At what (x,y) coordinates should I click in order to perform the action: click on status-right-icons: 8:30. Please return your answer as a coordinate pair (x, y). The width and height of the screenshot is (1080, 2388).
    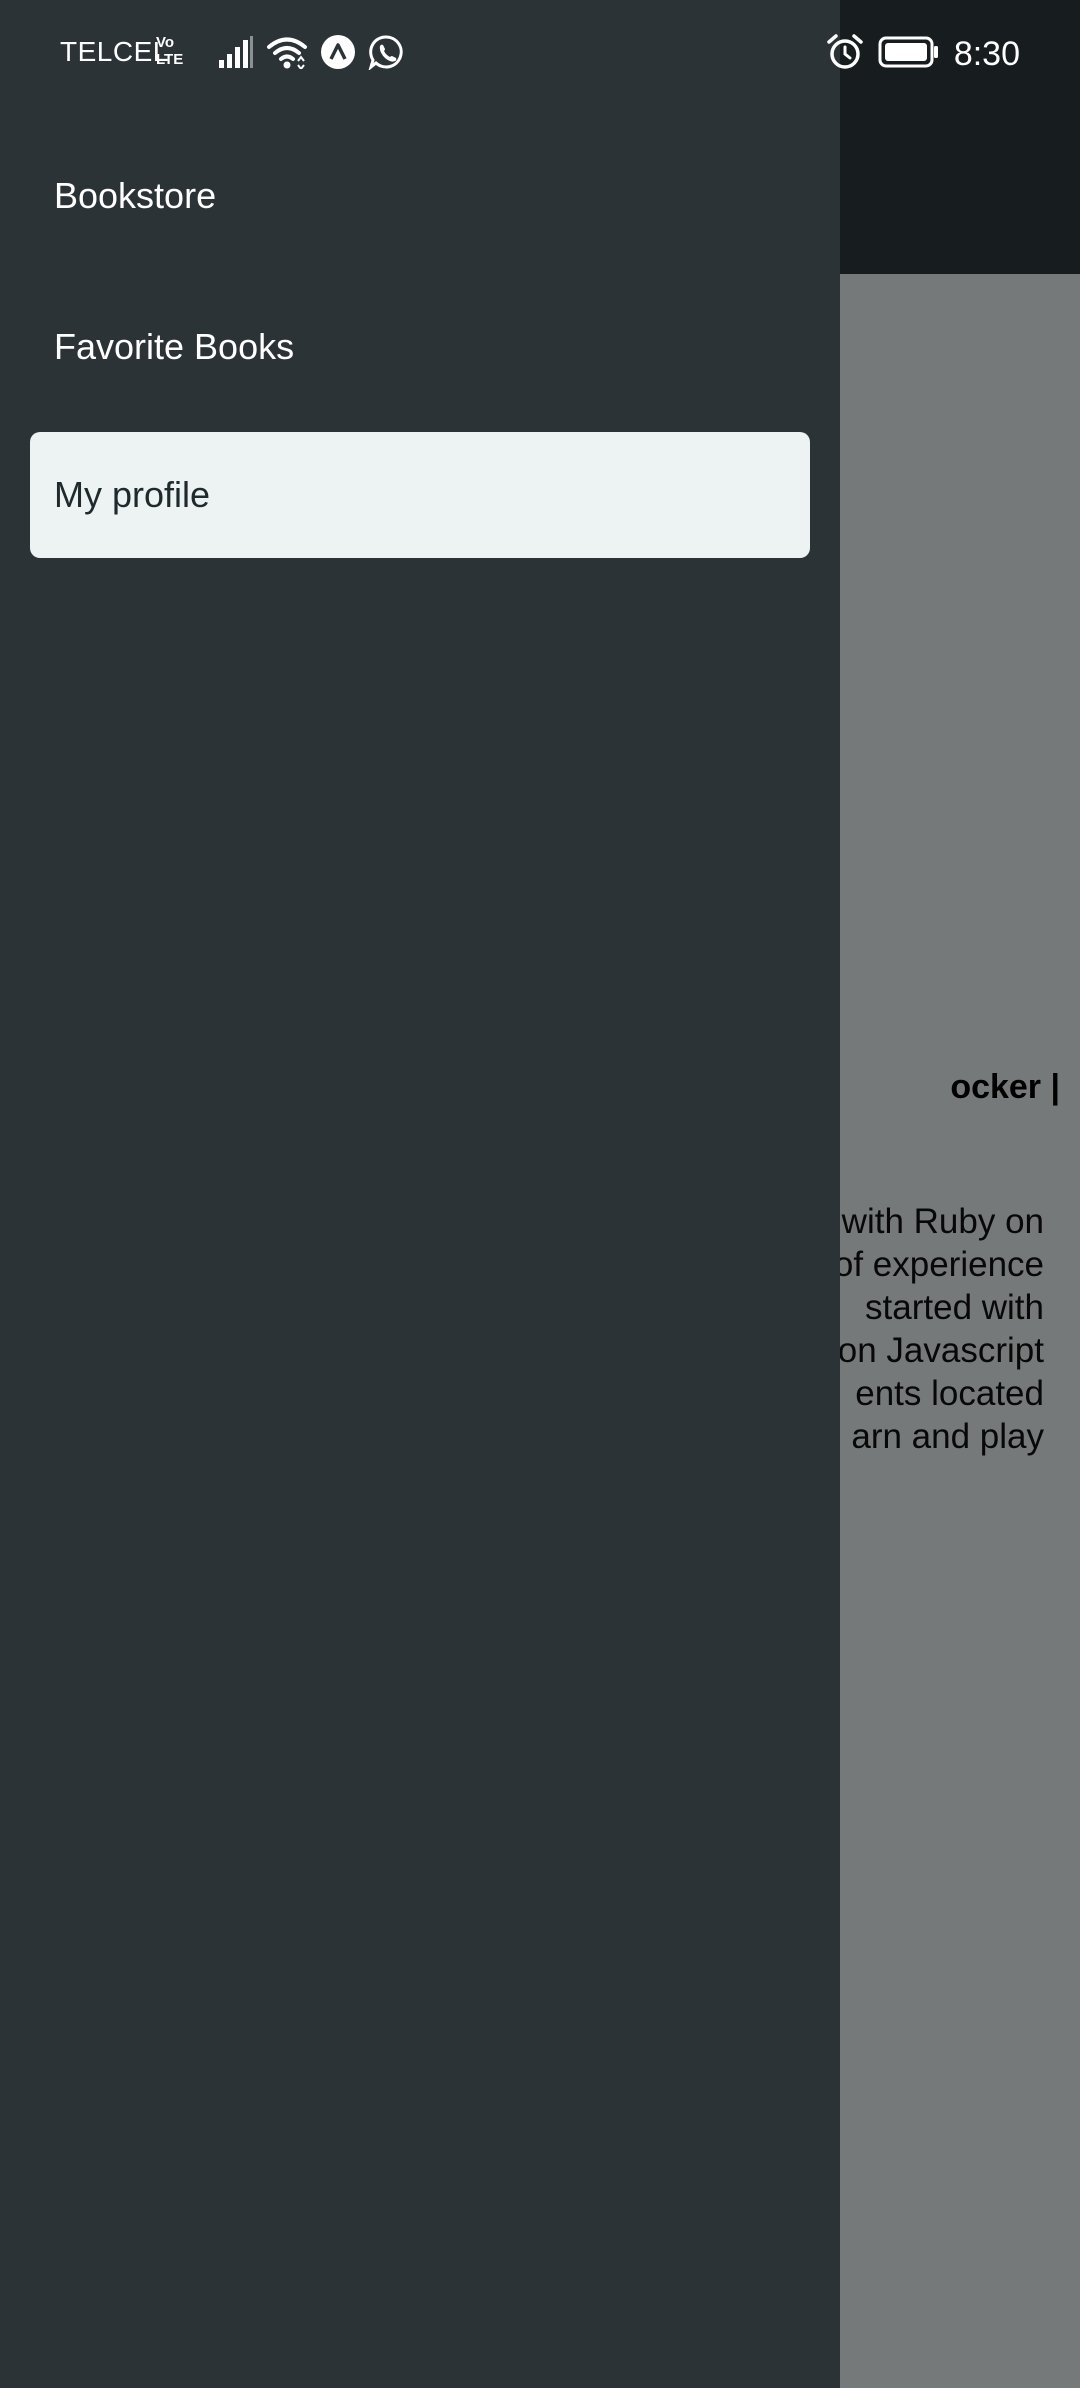
    Looking at the image, I should click on (923, 54).